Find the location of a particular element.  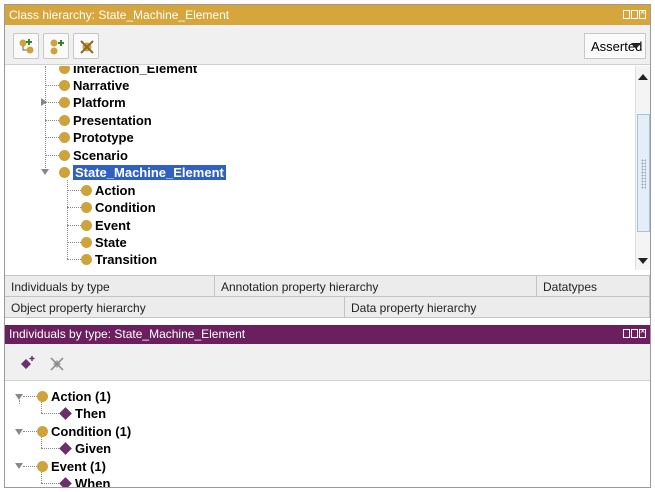

individual-when: When is located at coordinates (84, 481).